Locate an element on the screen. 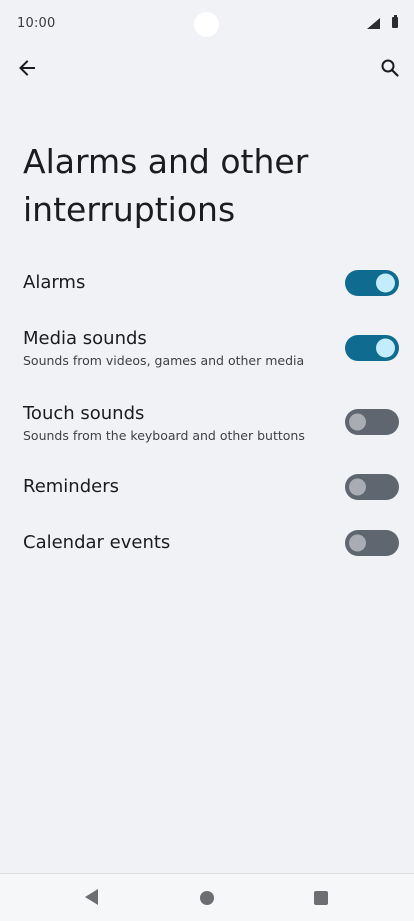 The height and width of the screenshot is (921, 414). setting-row-calendar-events: Calendar events is located at coordinates (207, 552).